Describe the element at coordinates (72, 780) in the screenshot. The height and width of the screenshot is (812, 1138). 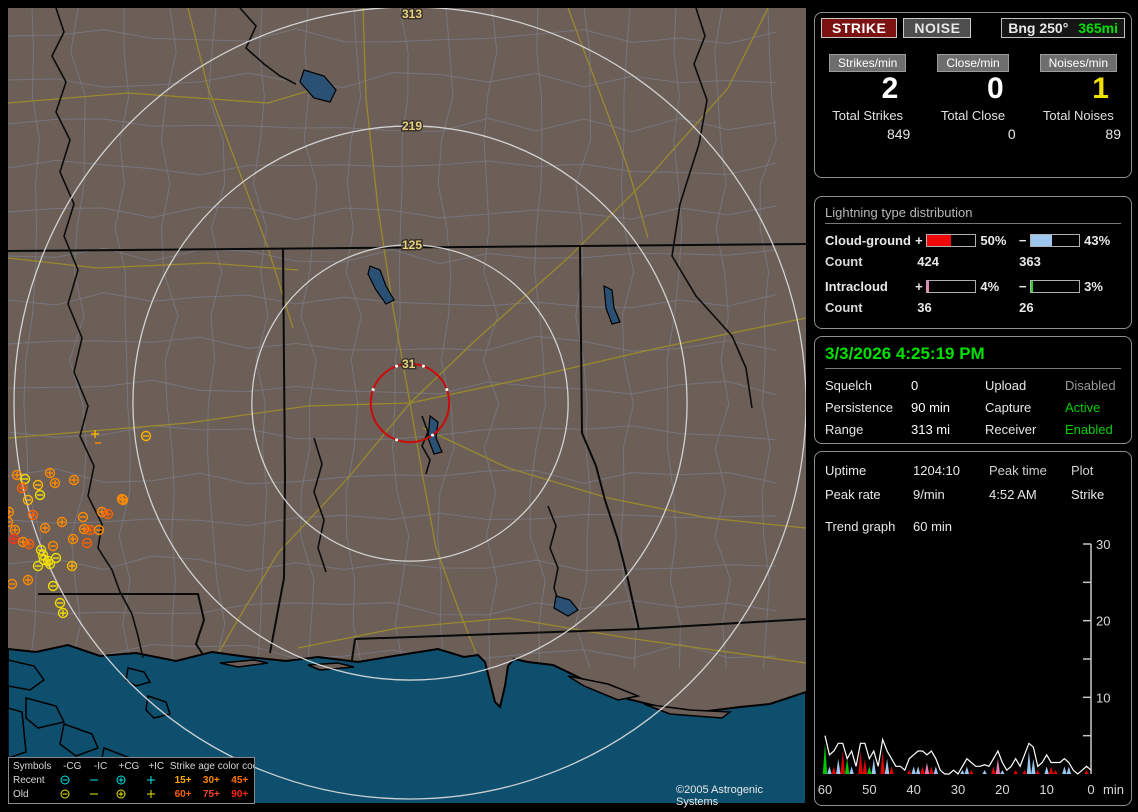
I see `legend-recent-cgn` at that location.